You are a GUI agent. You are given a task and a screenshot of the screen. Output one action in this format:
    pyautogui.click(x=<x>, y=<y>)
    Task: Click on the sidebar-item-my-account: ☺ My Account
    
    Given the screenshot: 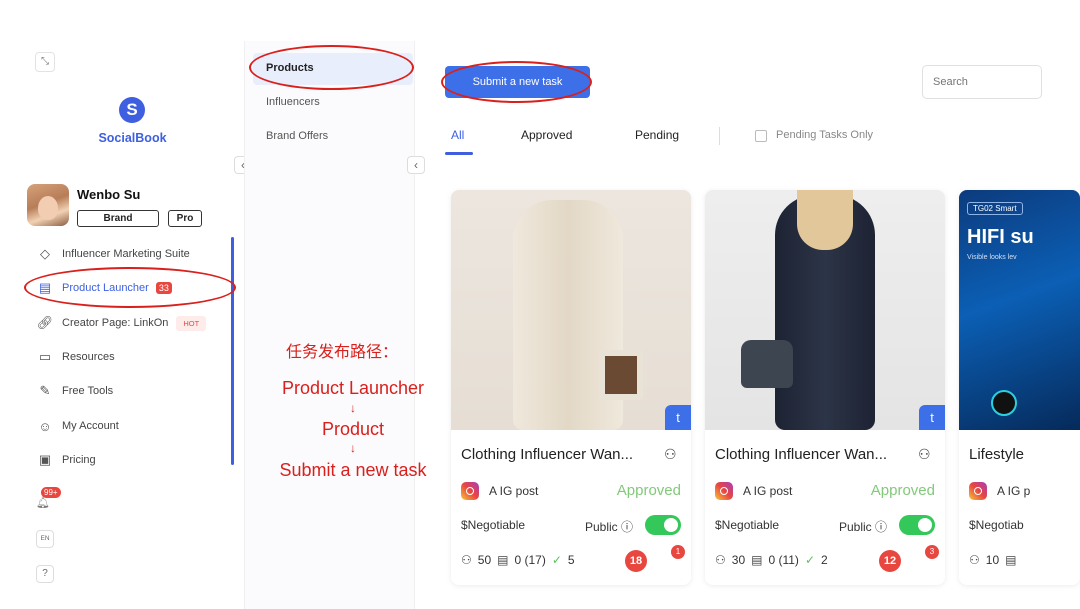 What is the action you would take?
    pyautogui.click(x=77, y=426)
    